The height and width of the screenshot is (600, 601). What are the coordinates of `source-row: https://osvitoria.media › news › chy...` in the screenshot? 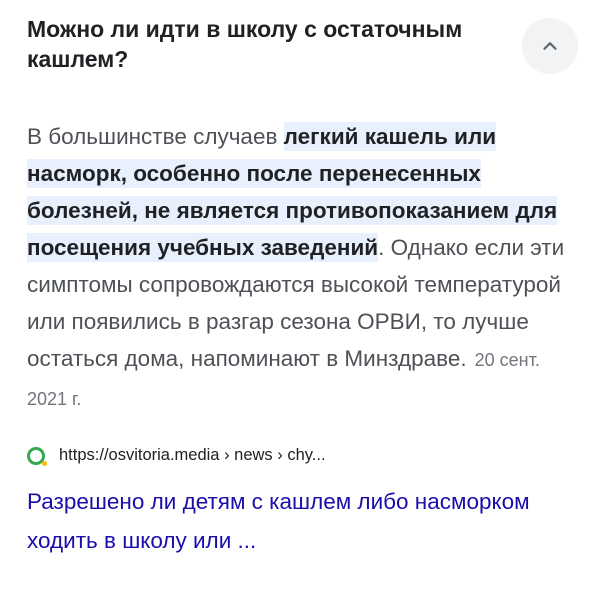 It's located at (302, 456).